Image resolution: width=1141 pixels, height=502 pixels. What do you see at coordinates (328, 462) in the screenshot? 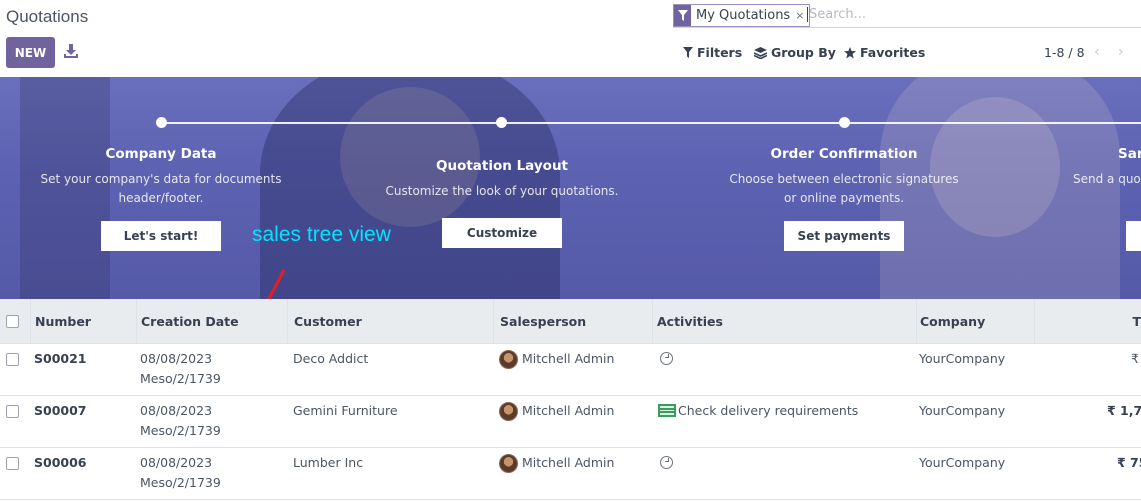
I see `customer-name: Lumber Inc` at bounding box center [328, 462].